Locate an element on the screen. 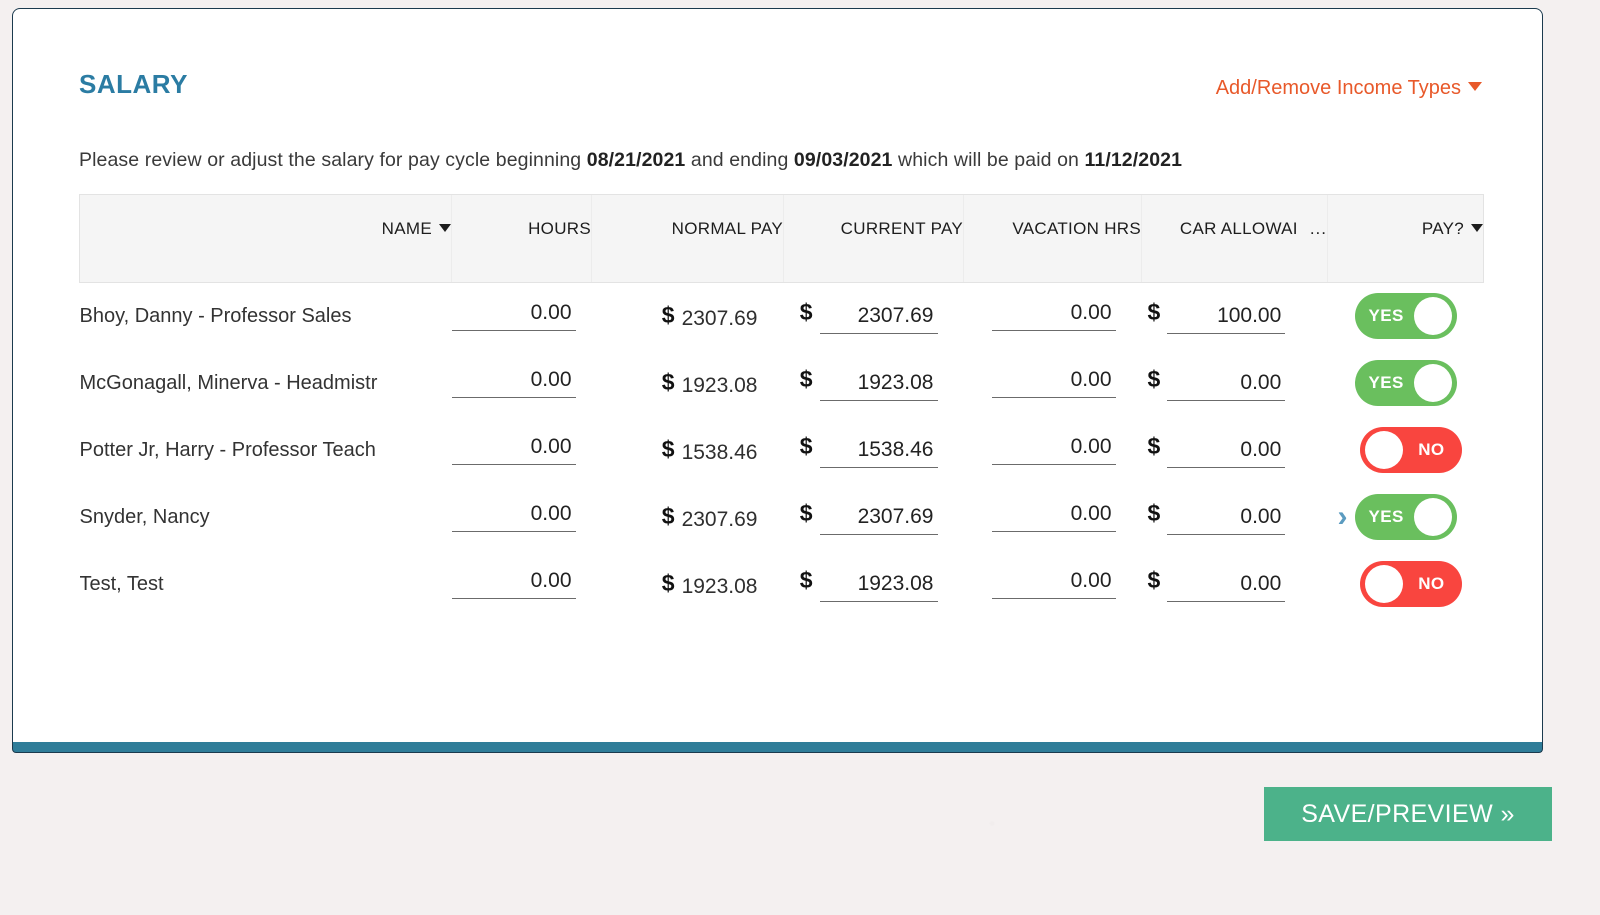 Image resolution: width=1600 pixels, height=915 pixels. cell-employee-name: Snyder, Nancy is located at coordinates (144, 516).